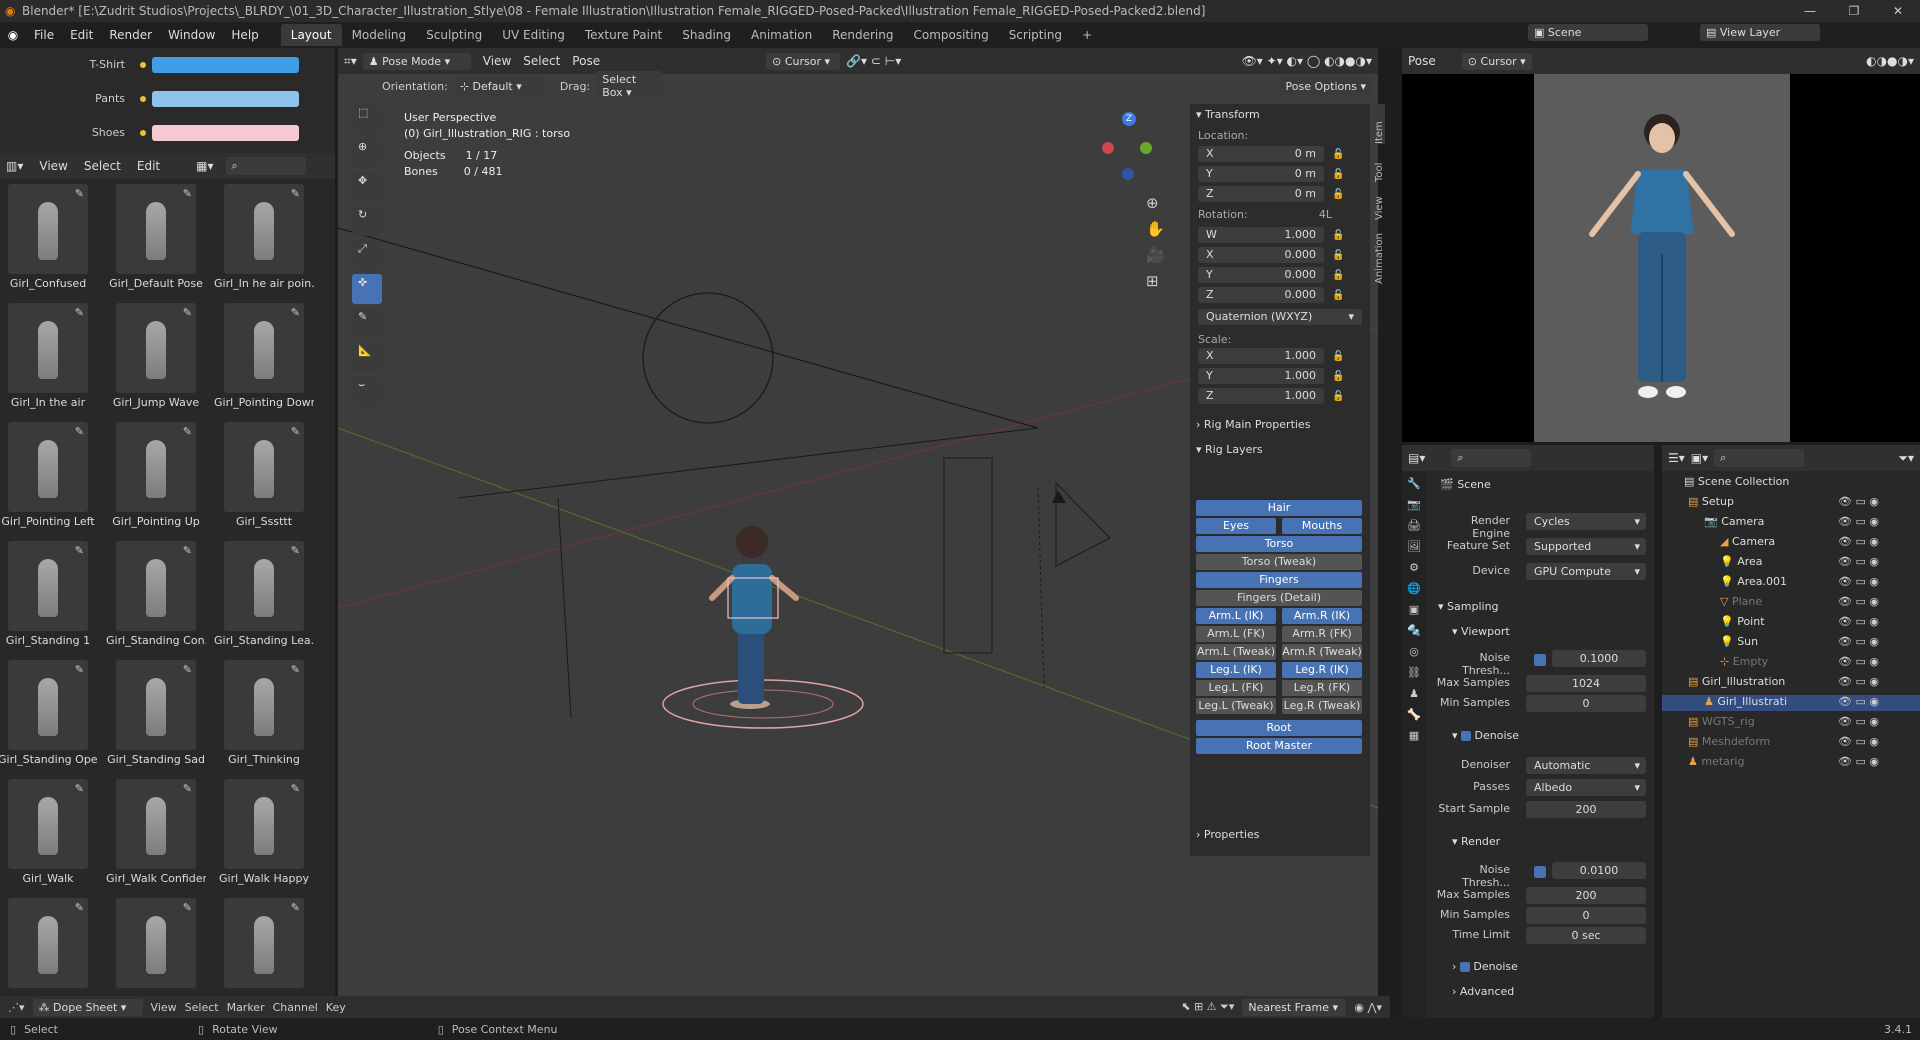 The width and height of the screenshot is (1920, 1040). Describe the element at coordinates (1236, 634) in the screenshot. I see `rig-layer-button: Arm.L (FK)` at that location.